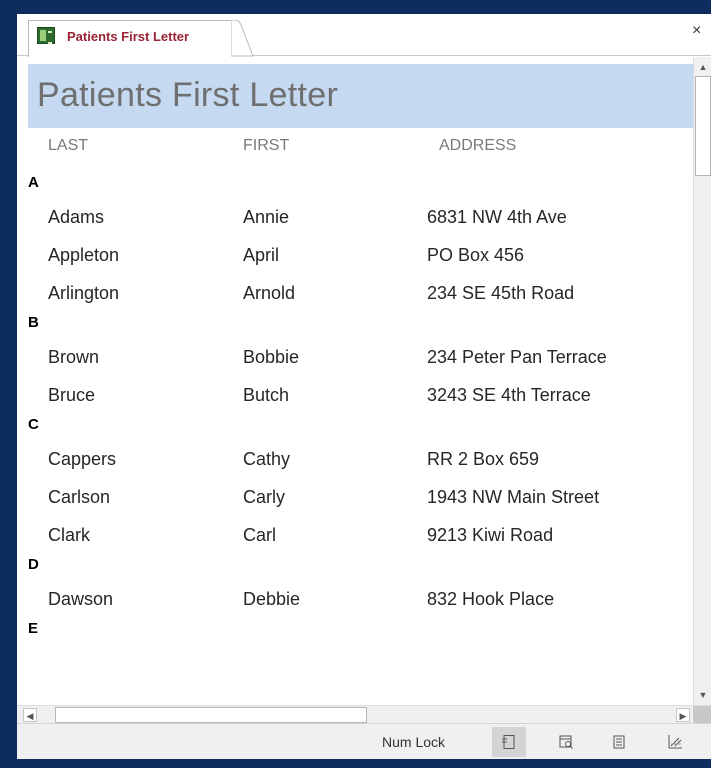 The width and height of the screenshot is (711, 768). I want to click on table-cell-last: Carlson, so click(79, 497).